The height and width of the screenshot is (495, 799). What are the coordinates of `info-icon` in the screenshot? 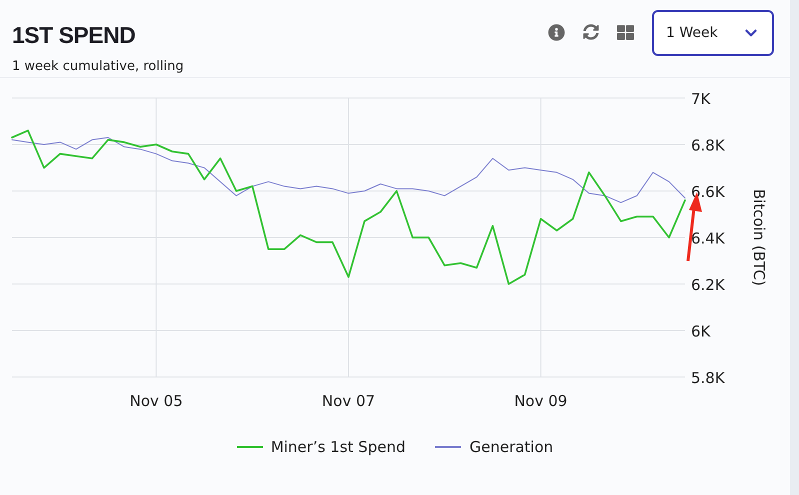 It's located at (556, 32).